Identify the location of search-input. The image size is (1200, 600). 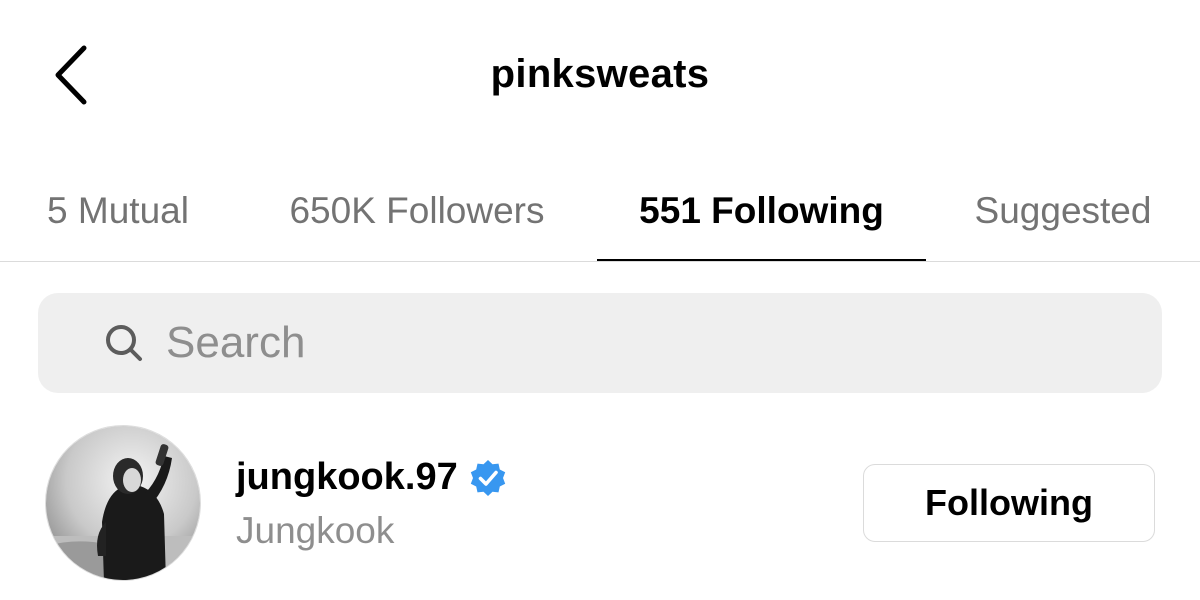
(616, 343).